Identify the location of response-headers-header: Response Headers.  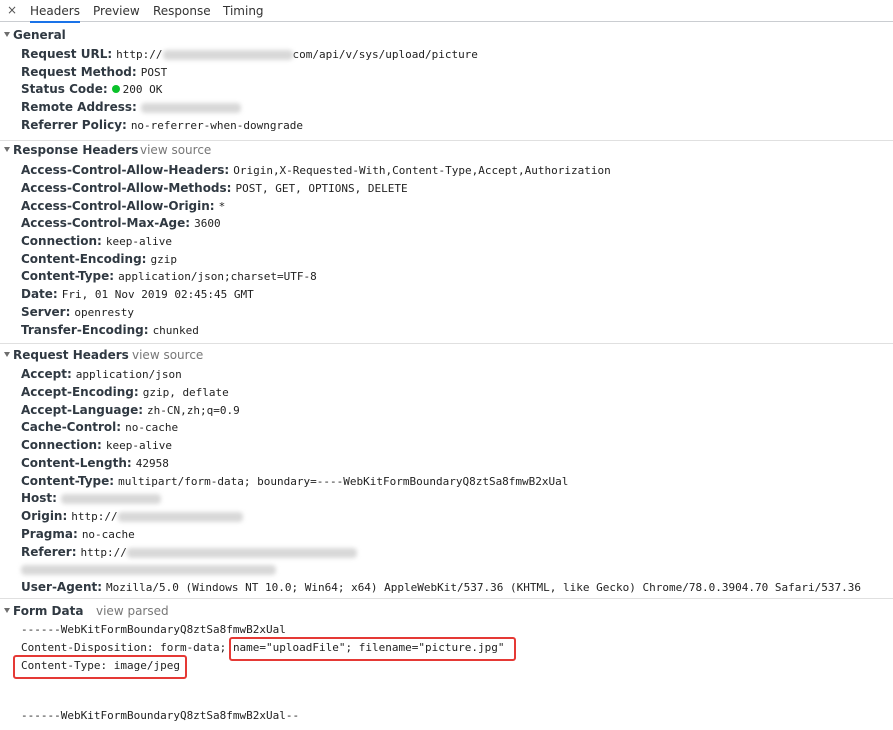
(71, 150).